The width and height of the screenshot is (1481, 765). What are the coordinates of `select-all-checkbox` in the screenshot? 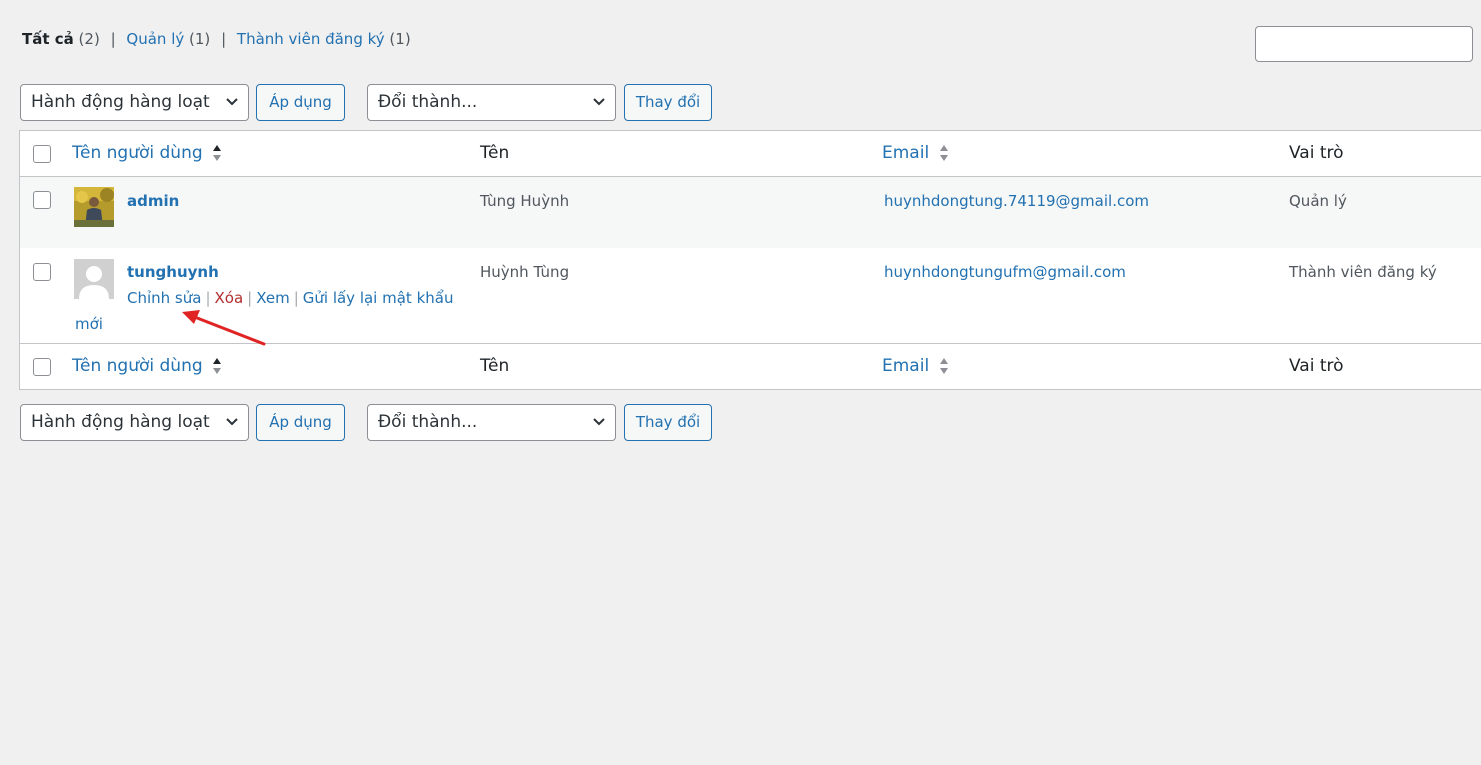 It's located at (42, 154).